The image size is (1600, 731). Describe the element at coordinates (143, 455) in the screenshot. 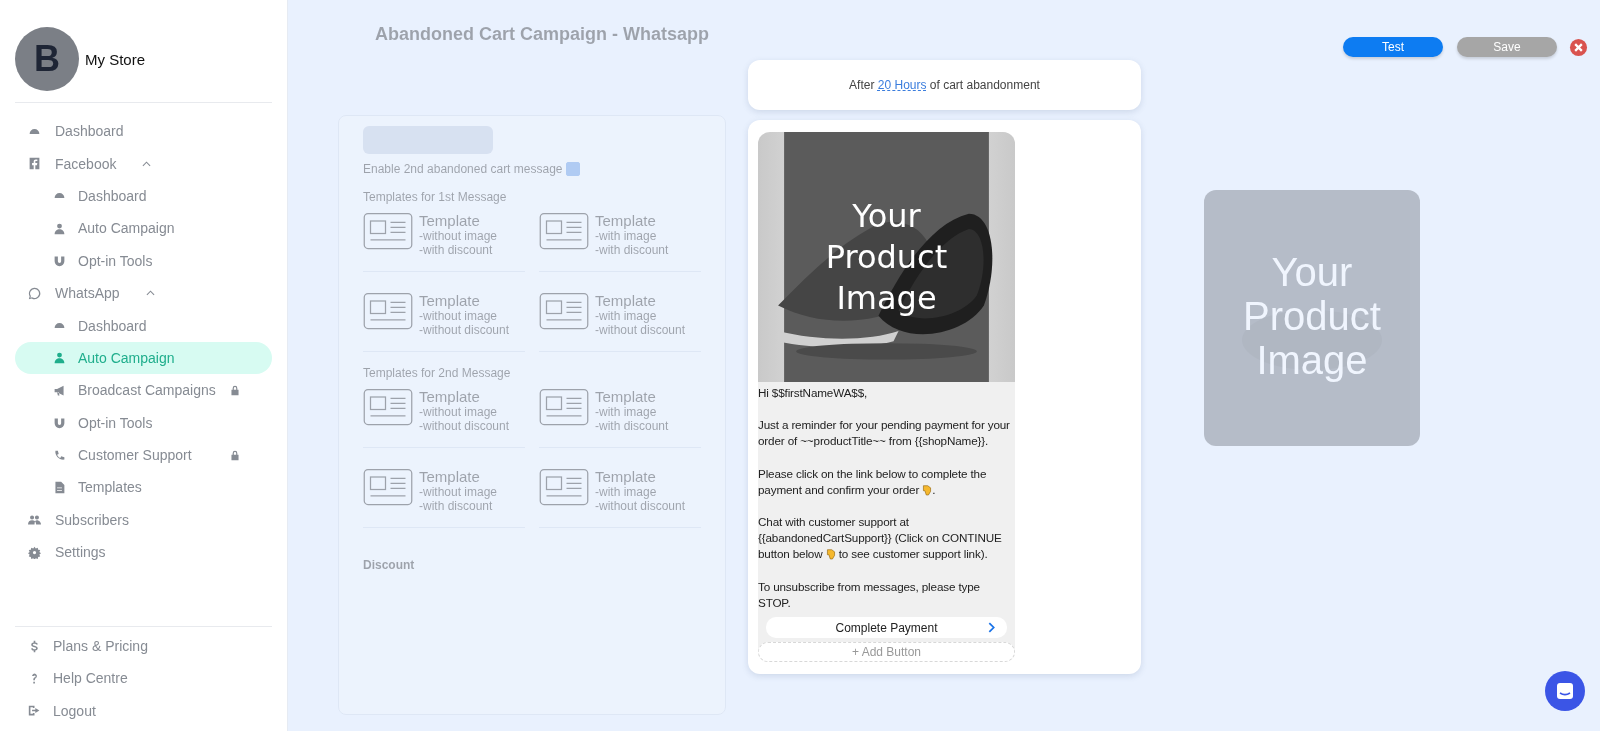

I see `nav-item: Customer Support` at that location.